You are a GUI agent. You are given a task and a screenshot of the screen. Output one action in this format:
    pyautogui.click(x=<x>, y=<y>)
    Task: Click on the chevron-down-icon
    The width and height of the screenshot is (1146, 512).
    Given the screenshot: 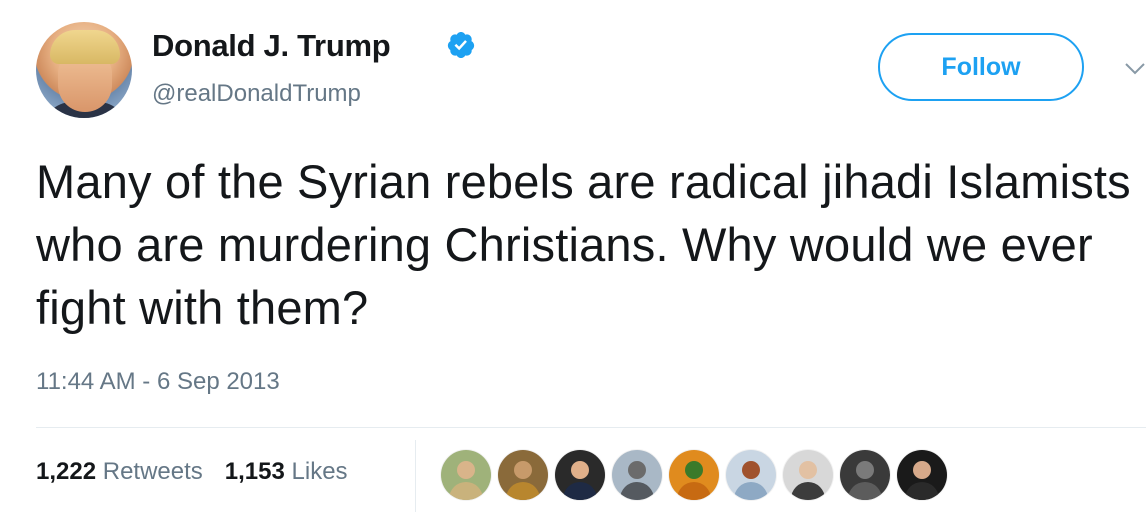 What is the action you would take?
    pyautogui.click(x=1135, y=69)
    